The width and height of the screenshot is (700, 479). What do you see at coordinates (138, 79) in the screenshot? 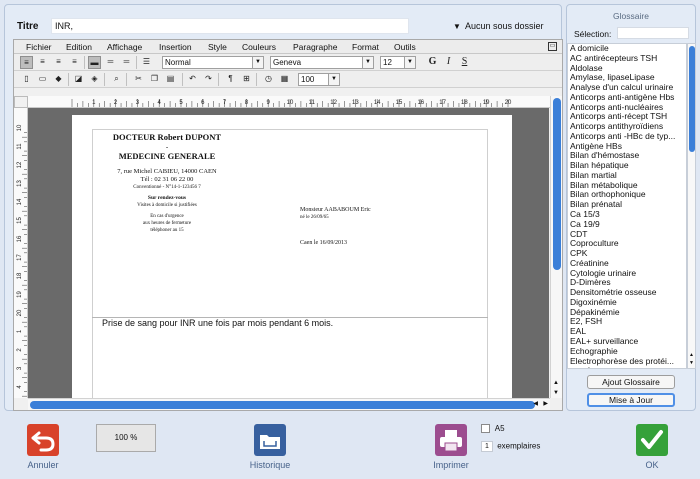
I see `cut-icon: ✂` at bounding box center [138, 79].